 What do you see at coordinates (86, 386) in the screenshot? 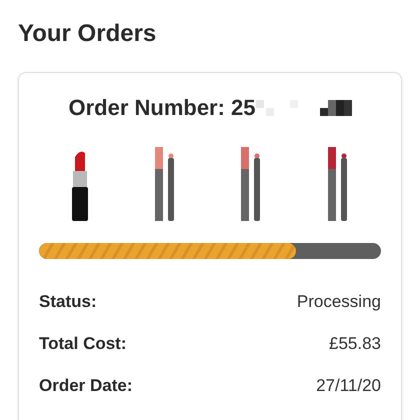
I see `detail-label: Order Date:` at bounding box center [86, 386].